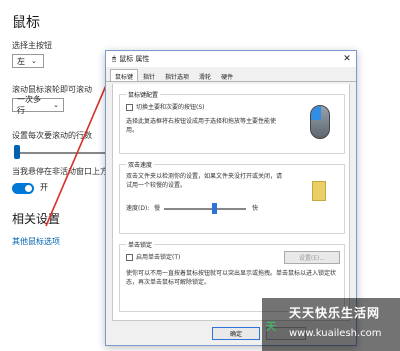  I want to click on mouse-icon: 🖱, so click(114, 58).